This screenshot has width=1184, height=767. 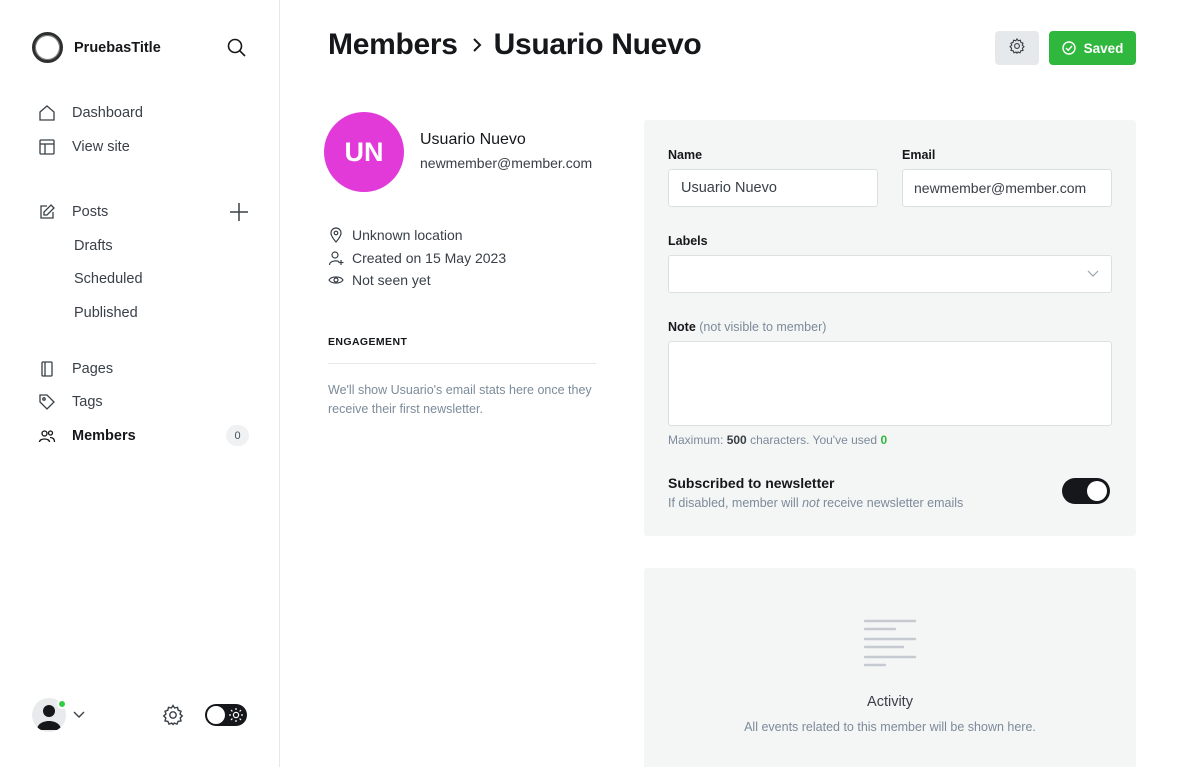 I want to click on counter-prefix: Maximum:, so click(x=696, y=440).